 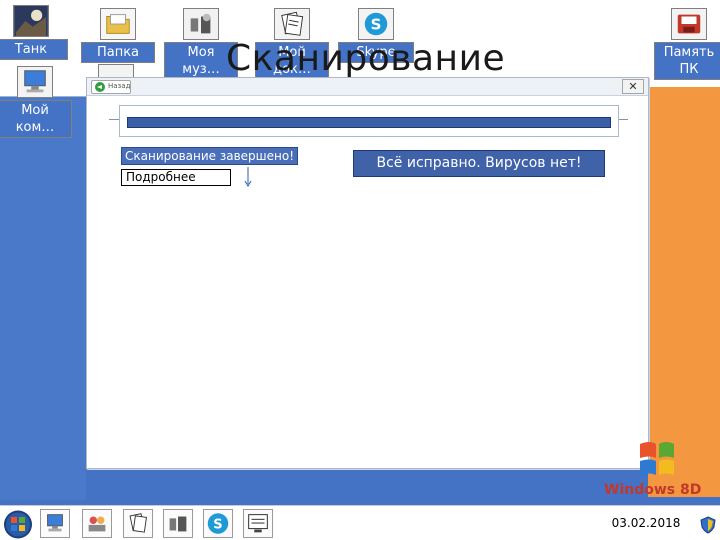 What do you see at coordinates (653, 490) in the screenshot?
I see `windows-brand-text: Windows 8D` at bounding box center [653, 490].